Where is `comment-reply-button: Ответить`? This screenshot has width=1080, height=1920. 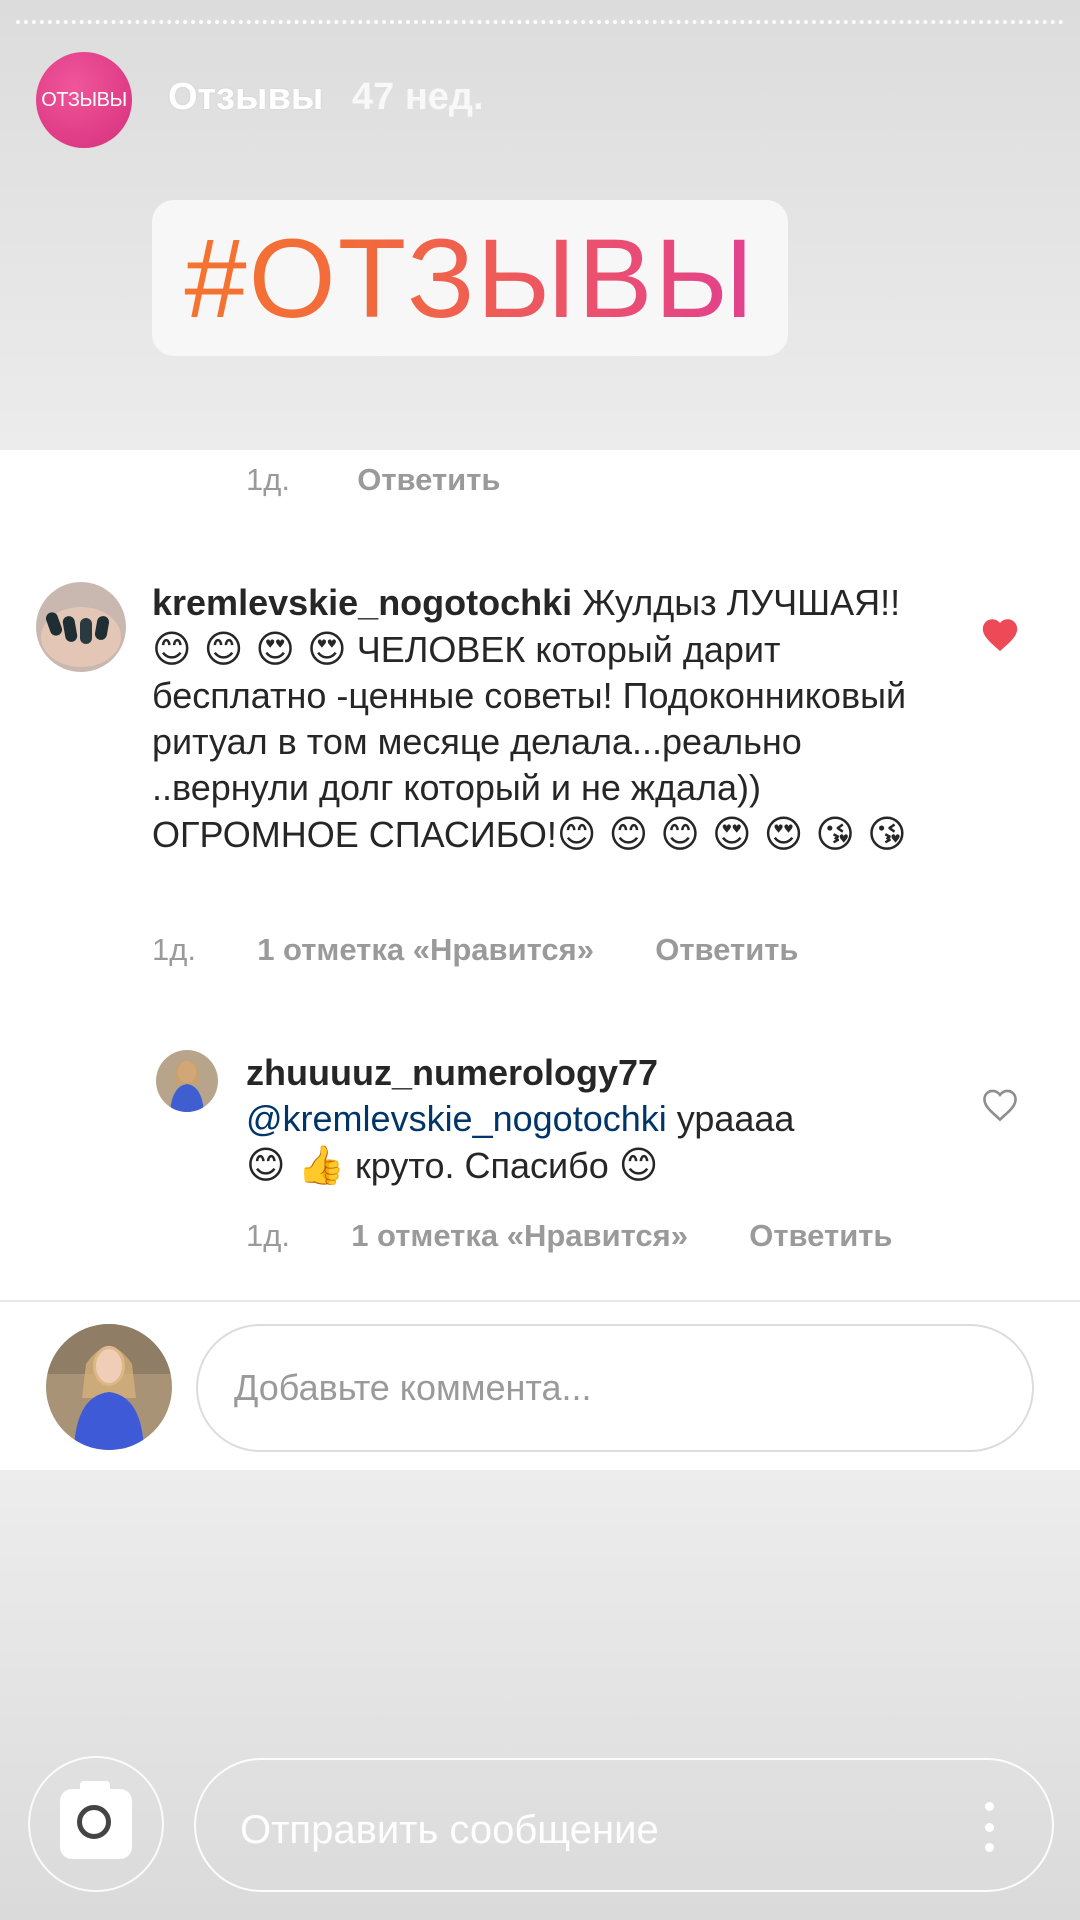
comment-reply-button: Ответить is located at coordinates (726, 949).